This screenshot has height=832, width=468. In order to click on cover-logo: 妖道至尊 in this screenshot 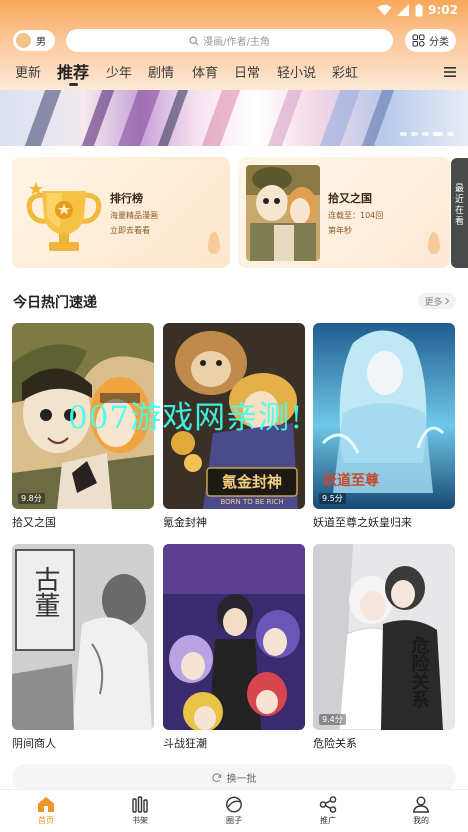, I will do `click(351, 480)`.